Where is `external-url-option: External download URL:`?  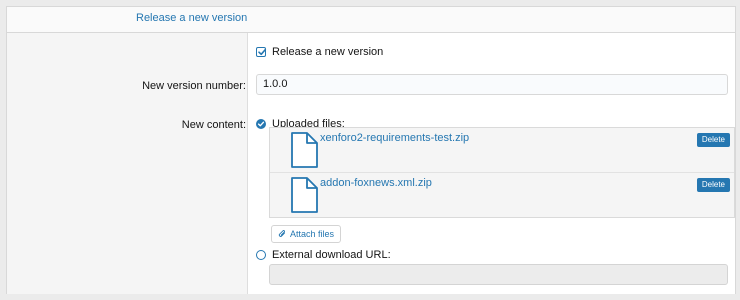 external-url-option: External download URL: is located at coordinates (323, 255).